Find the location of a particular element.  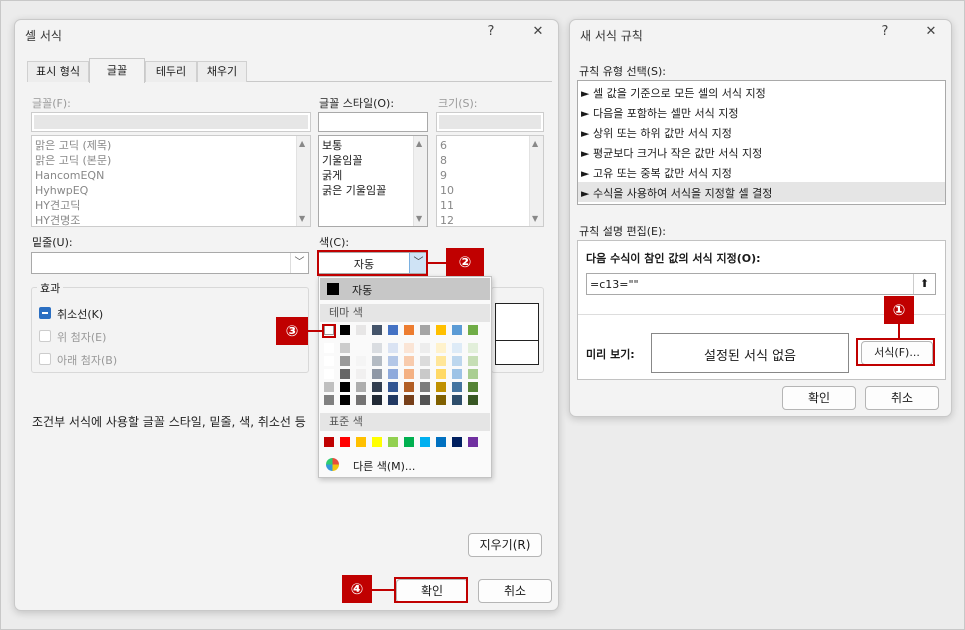

rule-type-item: ► 평균보다 크거나 작은 값만 서식 지정 is located at coordinates (671, 153).